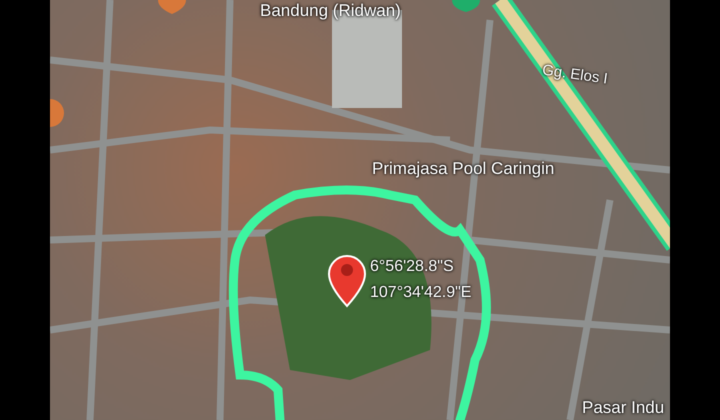 The height and width of the screenshot is (420, 720). What do you see at coordinates (412, 267) in the screenshot?
I see `latitude-label: 6°56'28.8"S` at bounding box center [412, 267].